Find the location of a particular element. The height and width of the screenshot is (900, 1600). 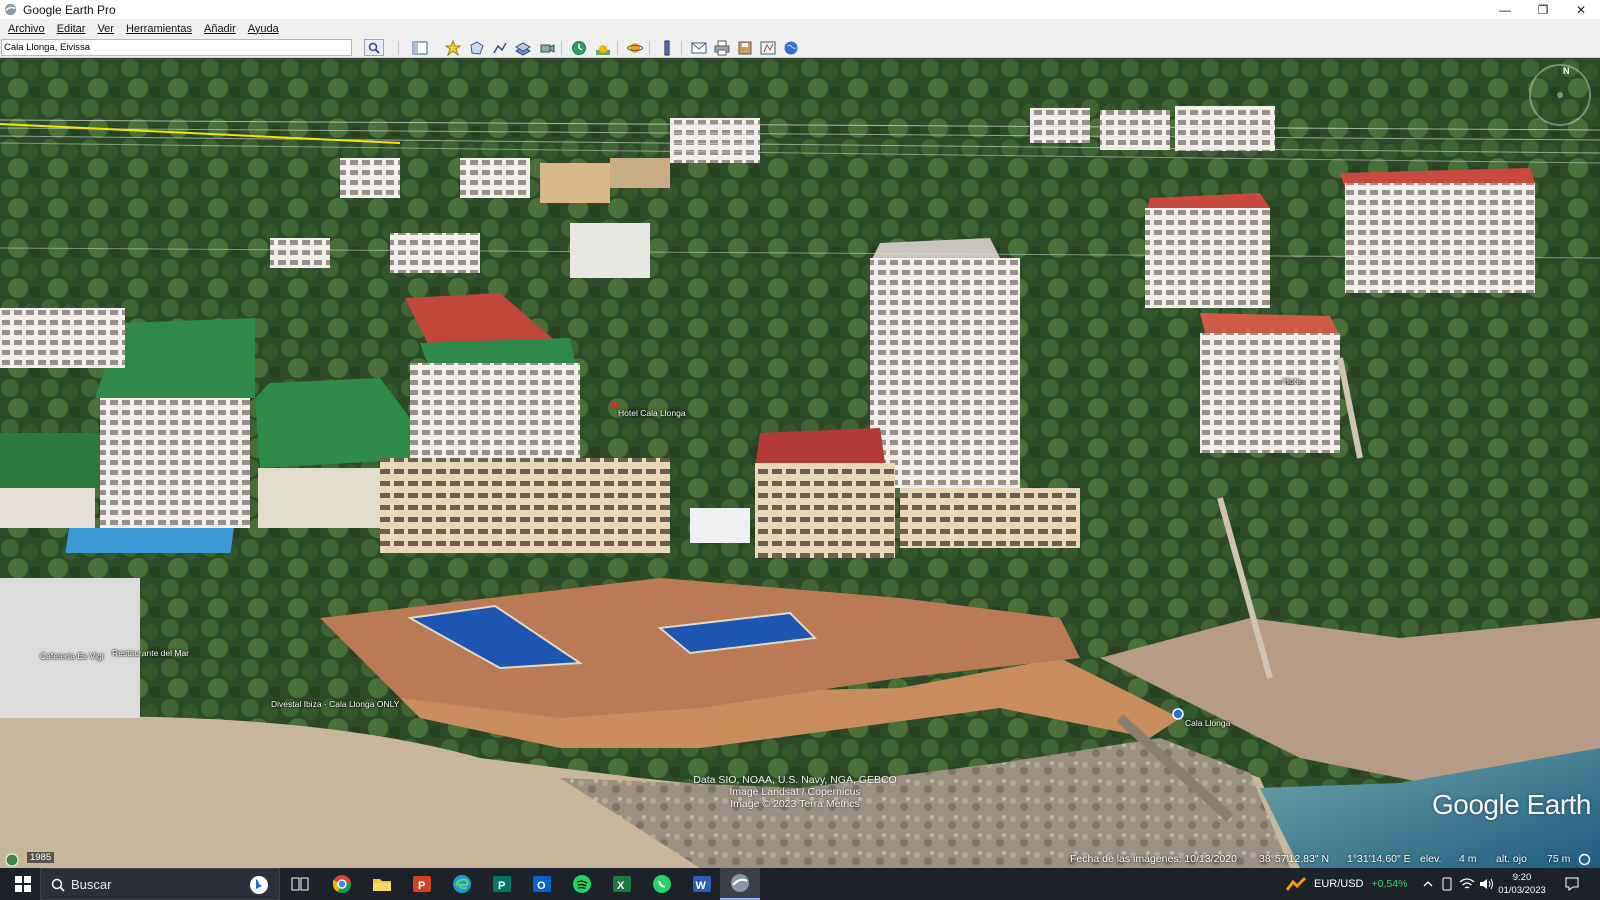

menu-ver: Ver is located at coordinates (105, 29).